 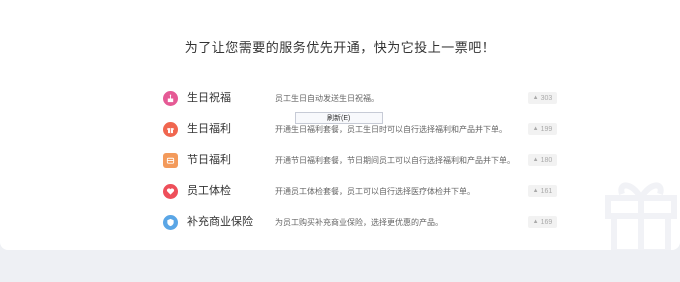 I want to click on list-item-holiday-benefit: 节日福利 开通节日福利套餐，节日期间员工可以自行选择福利和产品并下单。 ▲ 180, so click(x=360, y=165).